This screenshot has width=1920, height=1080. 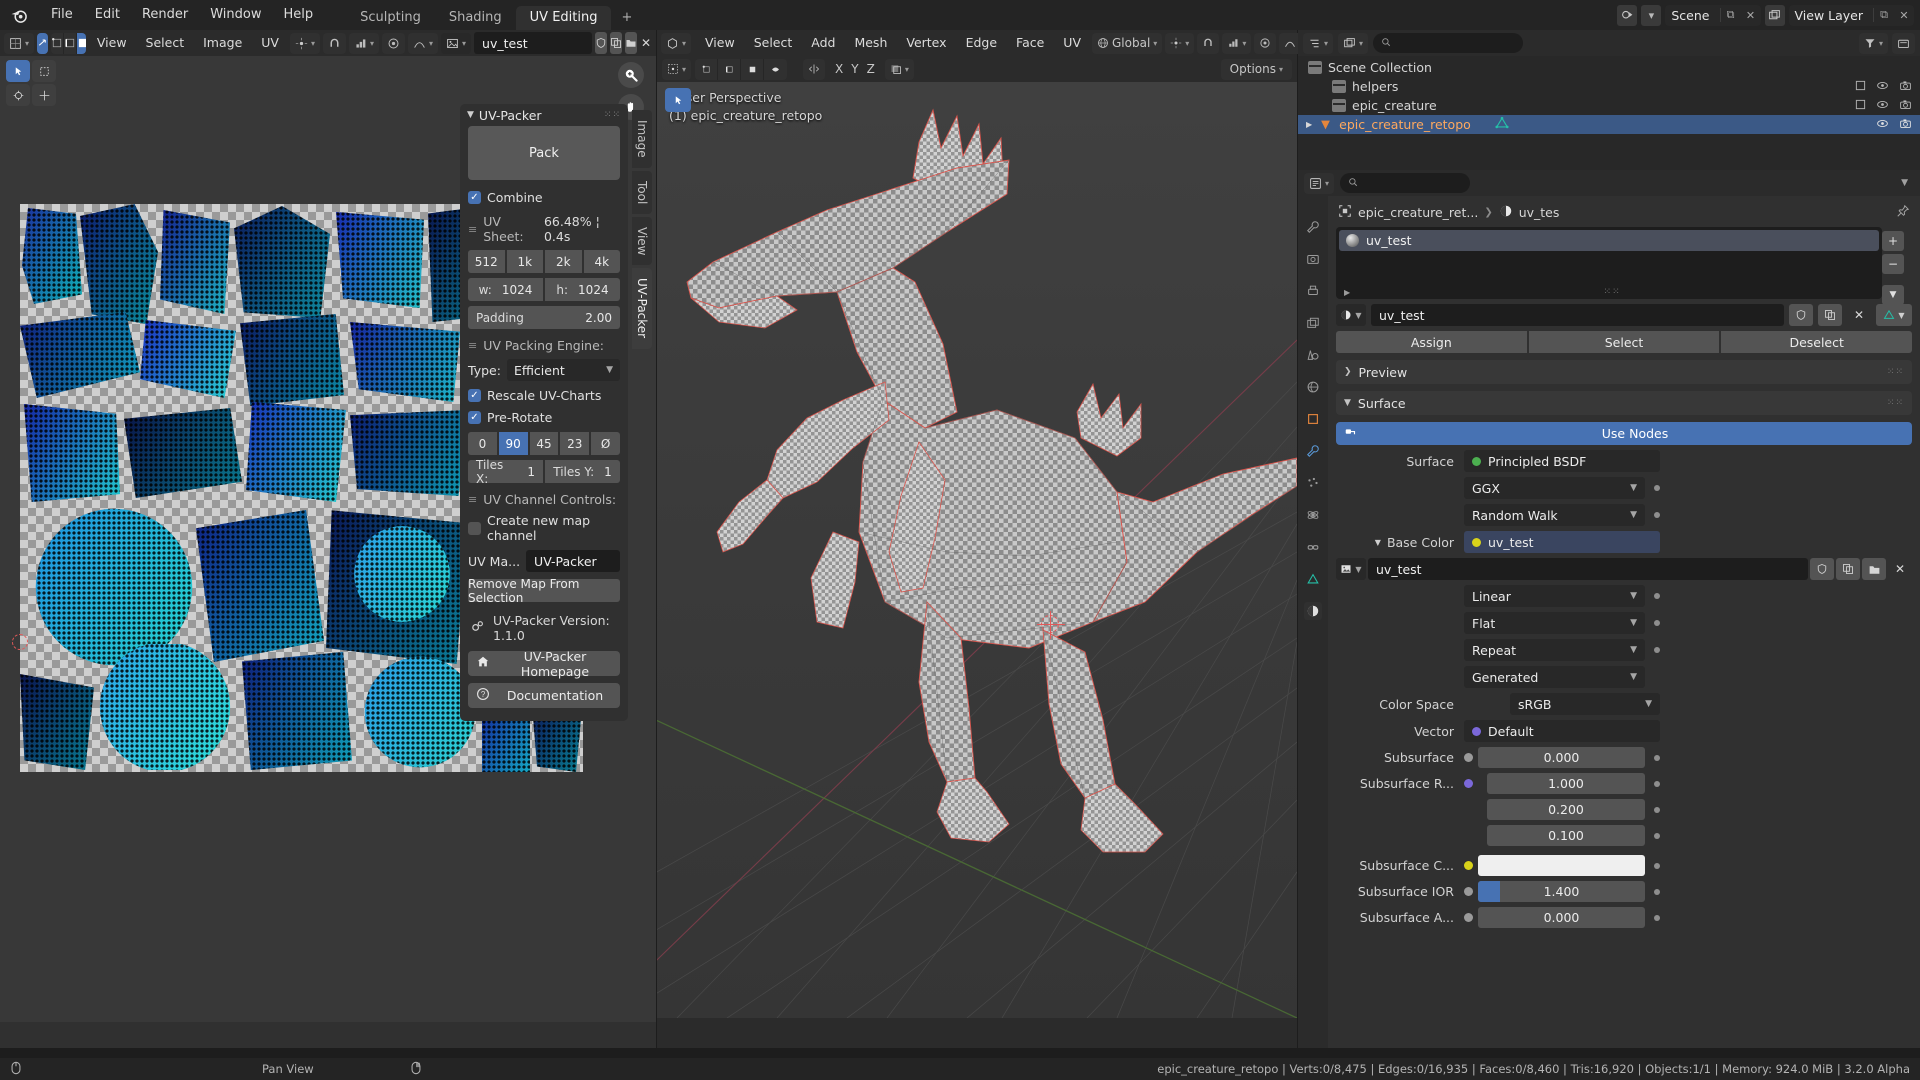 I want to click on properties-tab-render, so click(x=1313, y=259).